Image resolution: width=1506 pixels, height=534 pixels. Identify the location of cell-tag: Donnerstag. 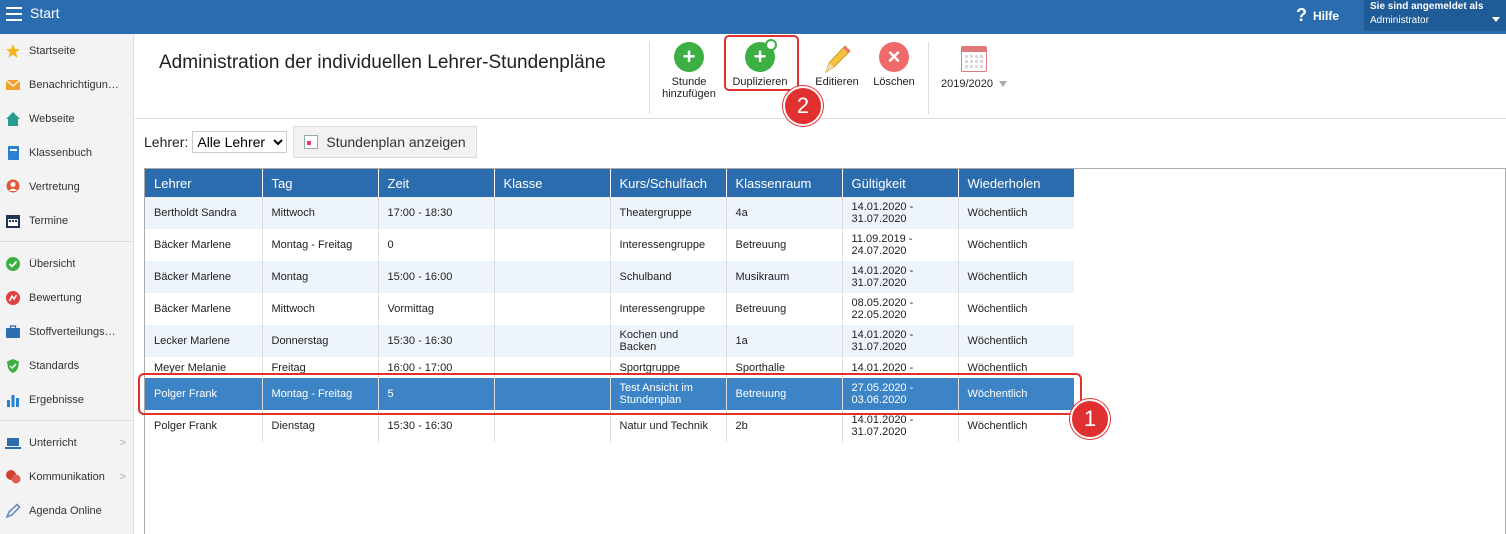
(320, 341).